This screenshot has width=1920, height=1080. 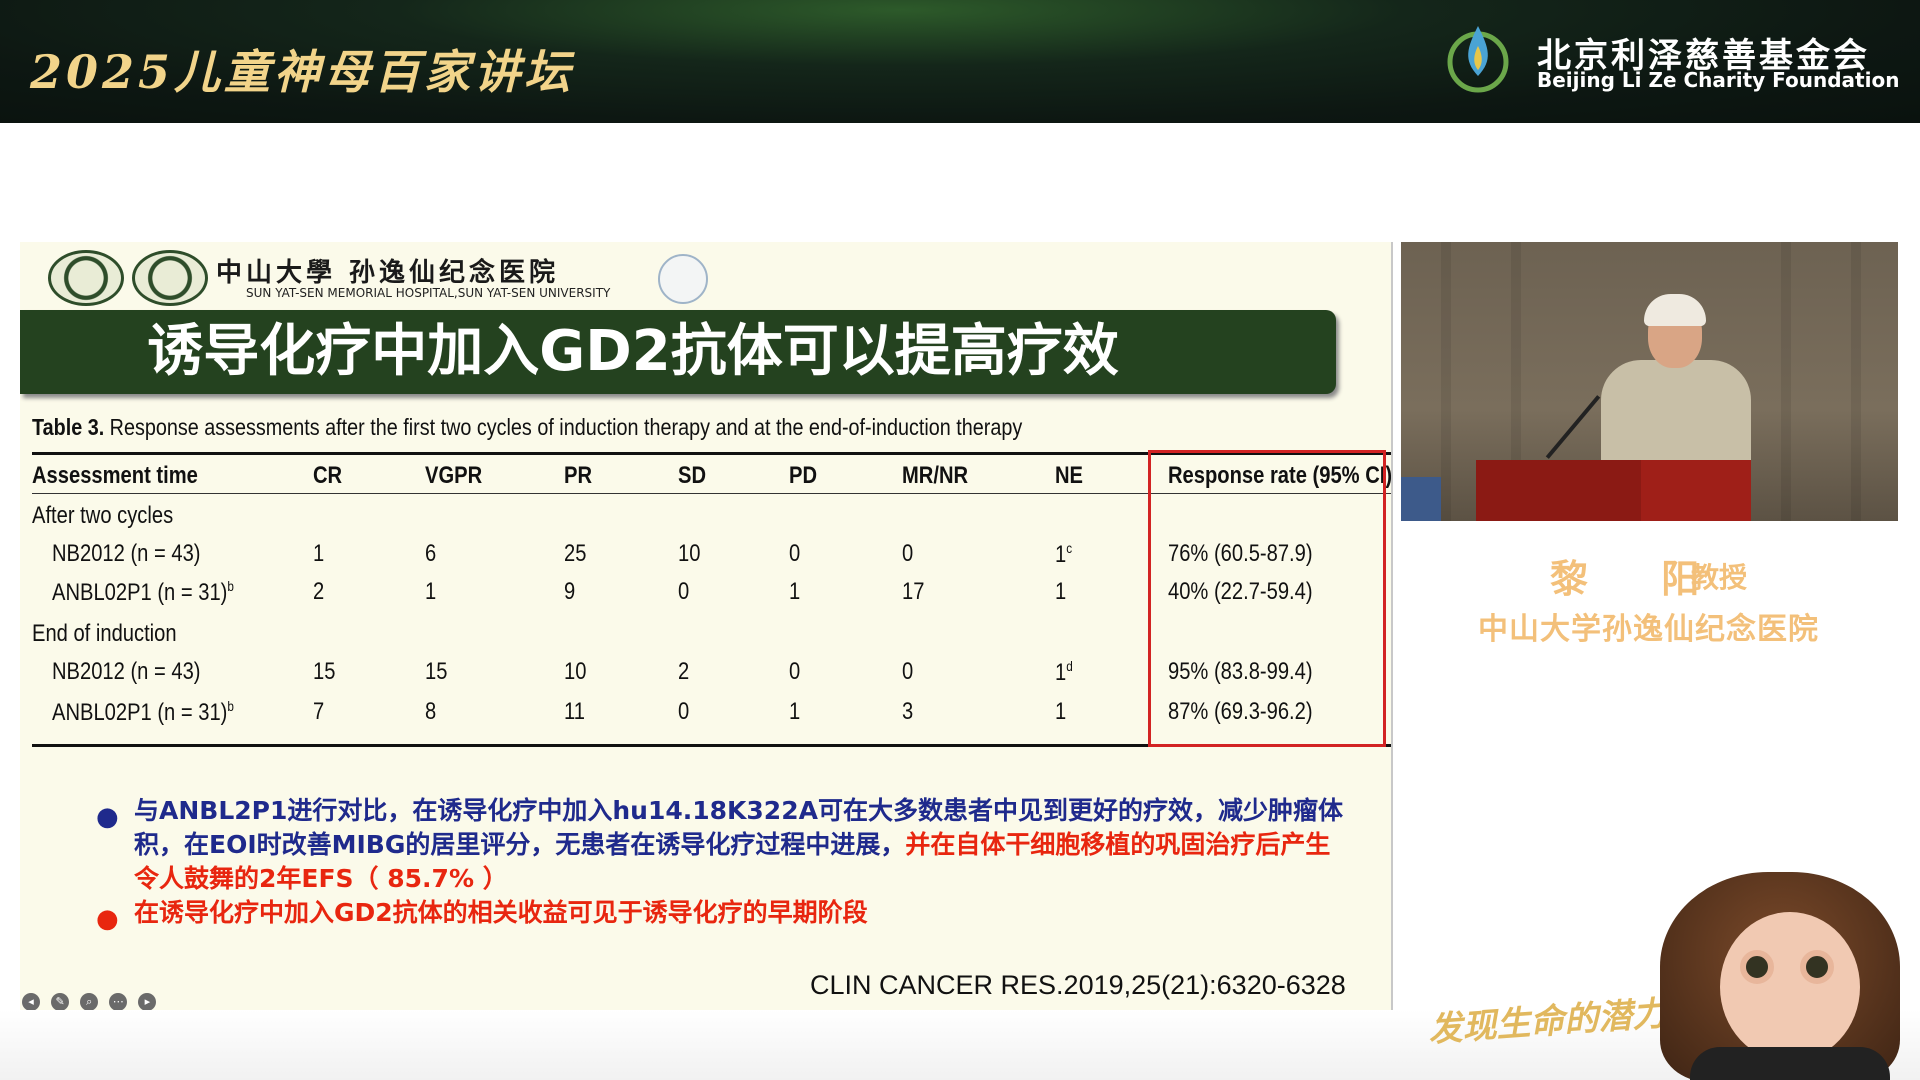 What do you see at coordinates (575, 553) in the screenshot?
I see `cell-pr: 25` at bounding box center [575, 553].